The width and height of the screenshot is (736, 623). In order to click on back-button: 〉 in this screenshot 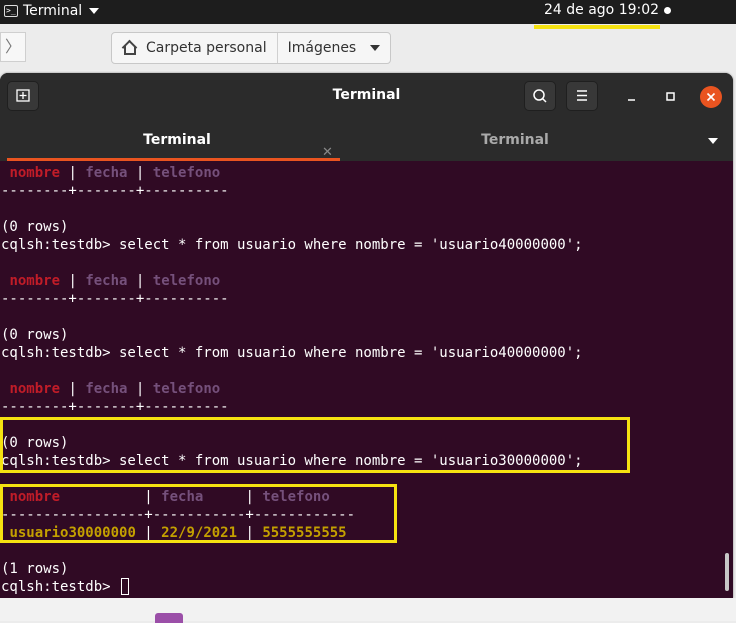, I will do `click(13, 47)`.